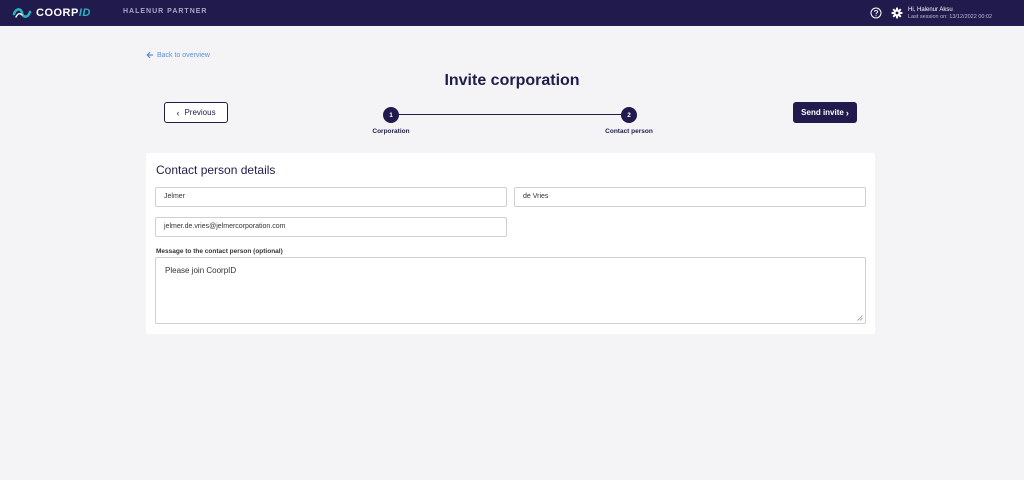  I want to click on step-1-label: Corporation, so click(391, 131).